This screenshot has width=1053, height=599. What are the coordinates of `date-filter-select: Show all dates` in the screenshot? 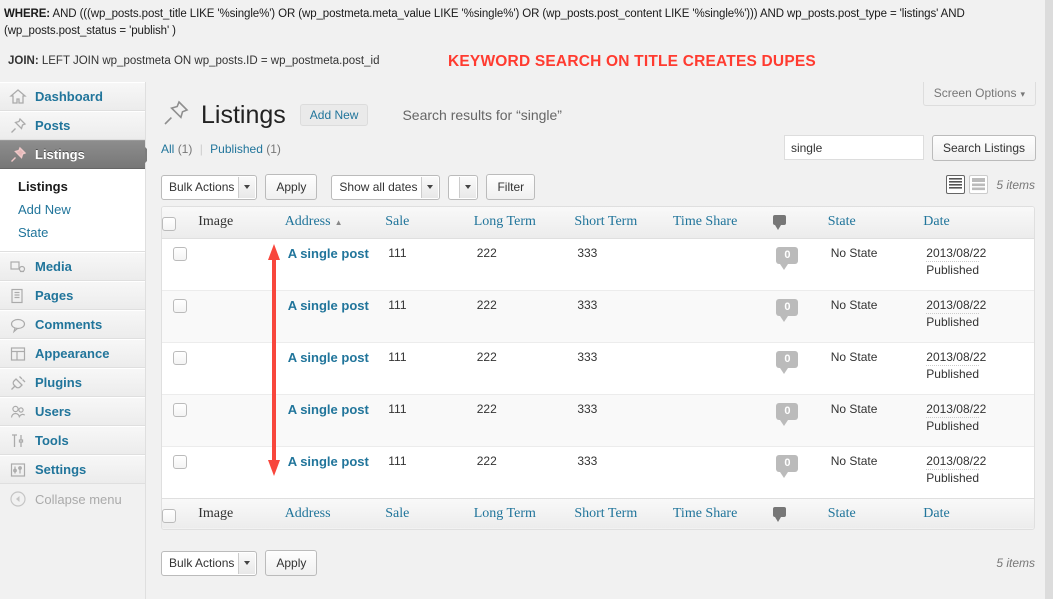 It's located at (386, 187).